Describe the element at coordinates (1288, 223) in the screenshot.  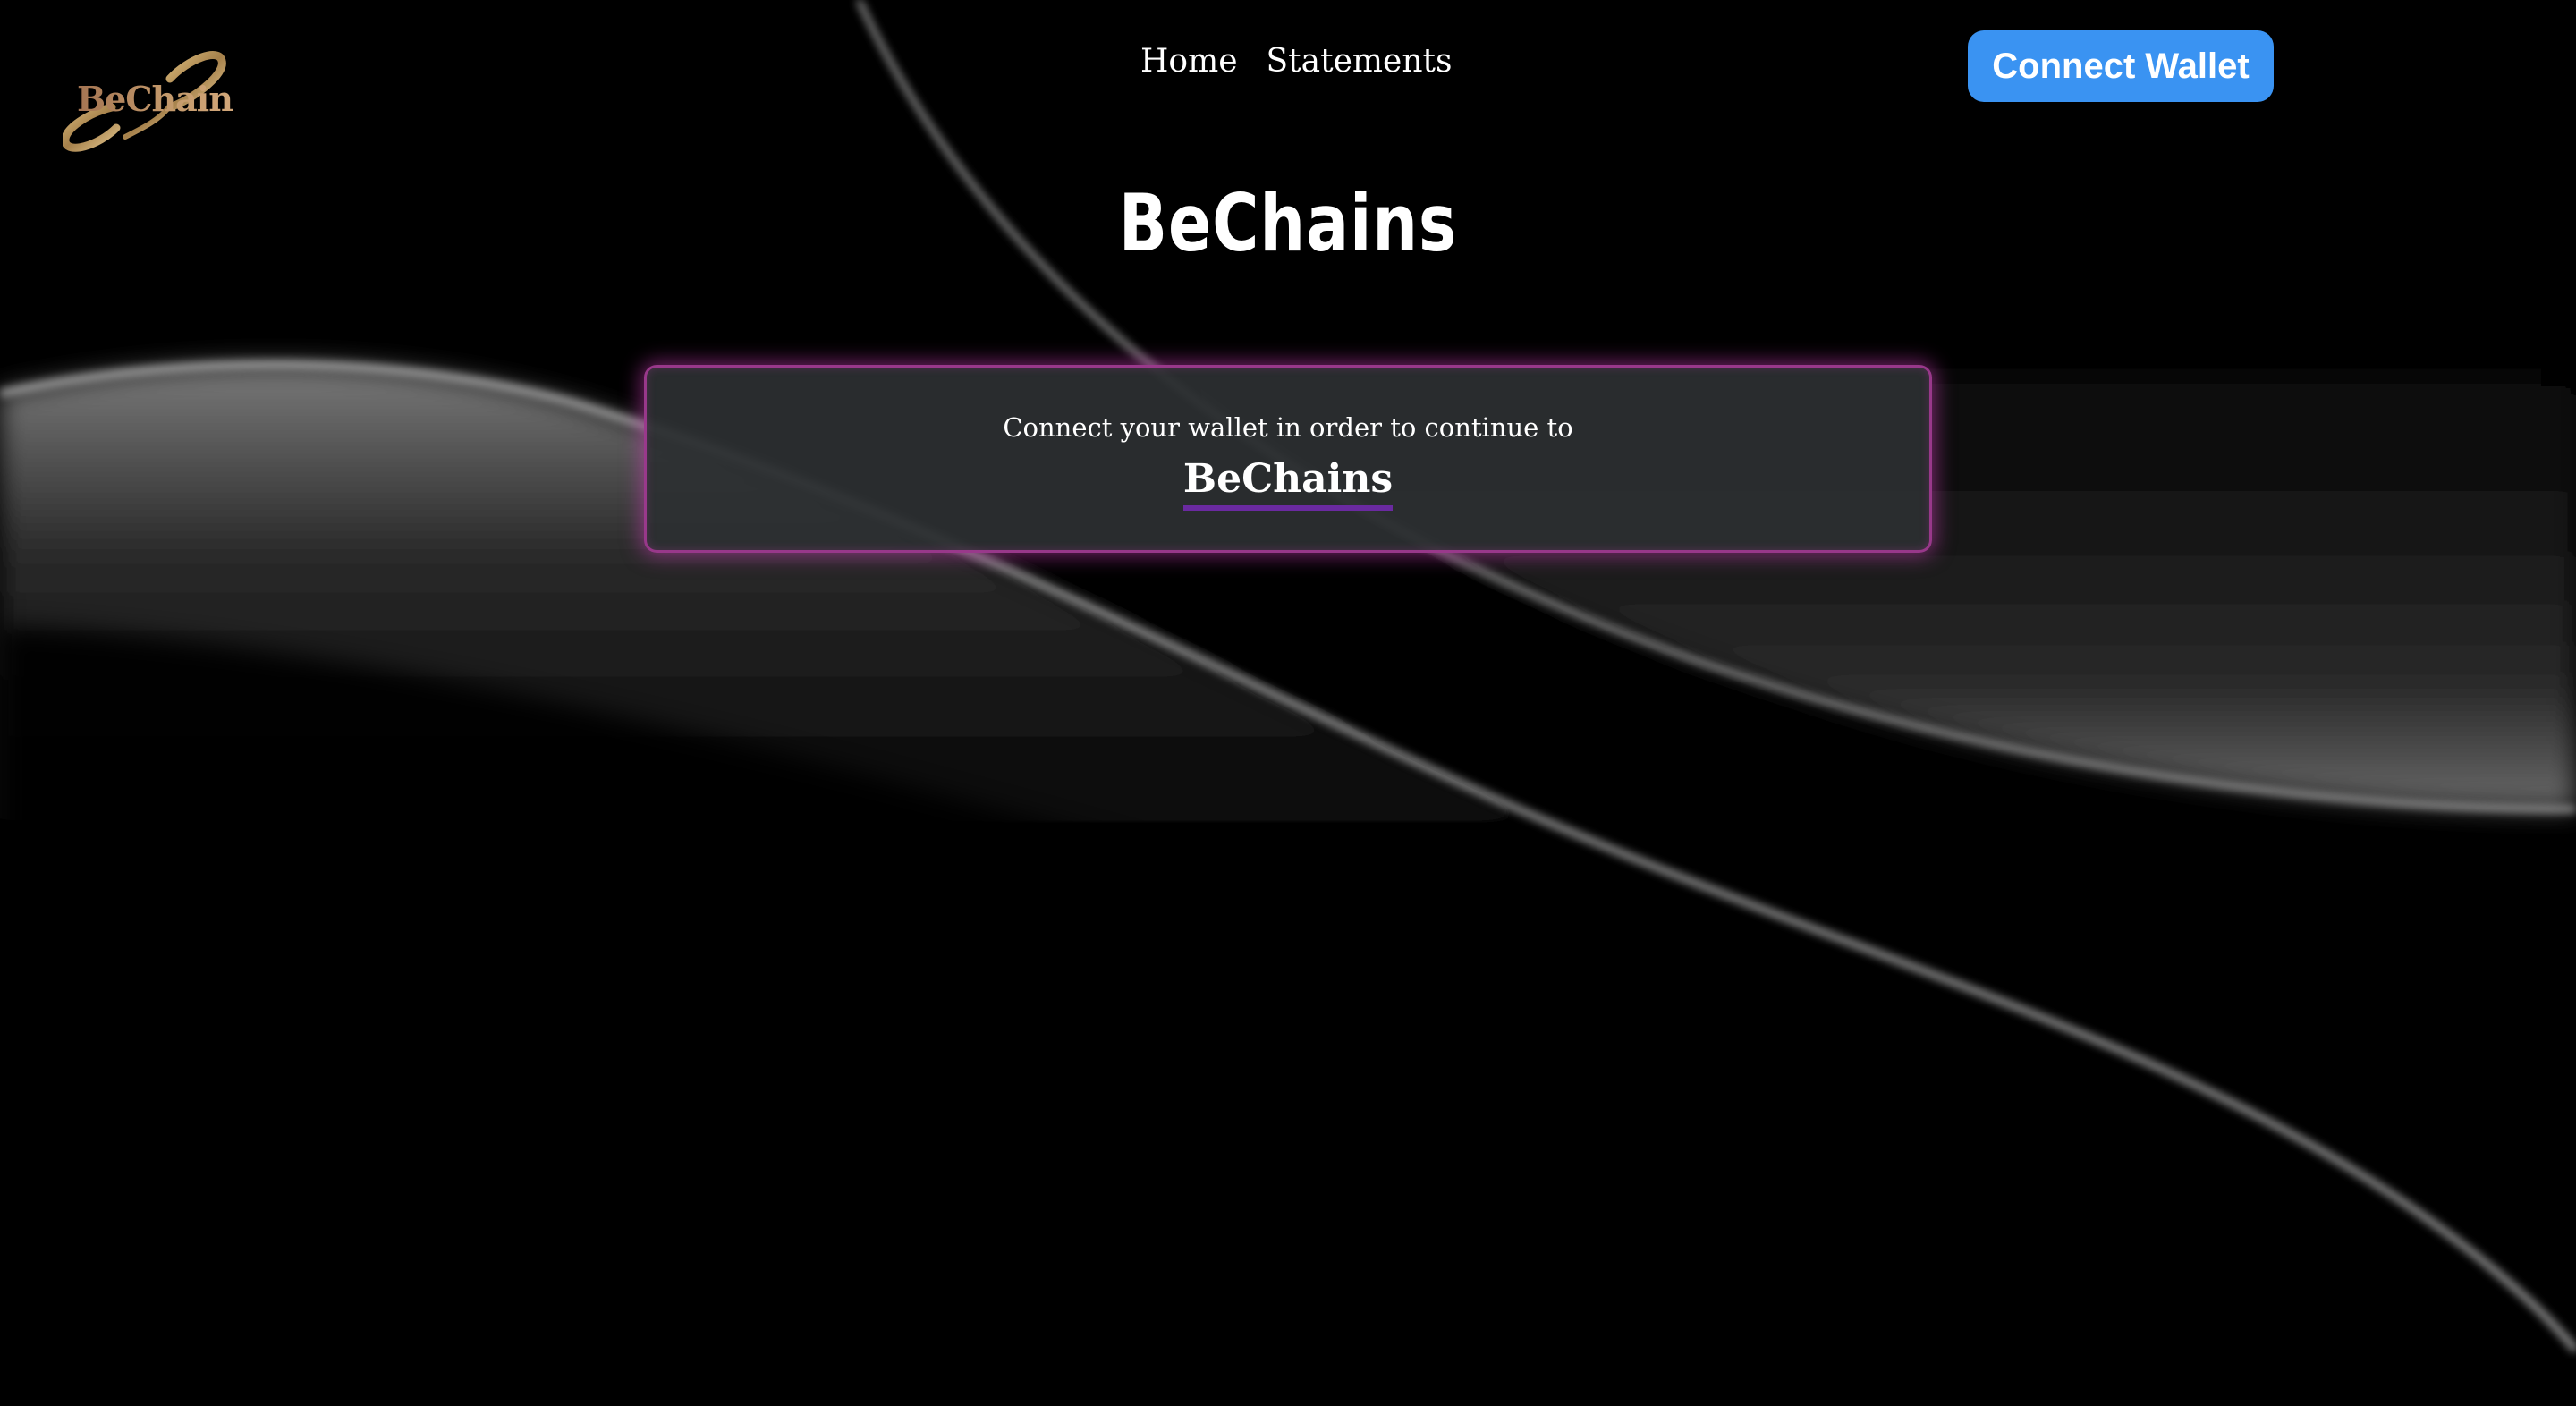
I see `page-title: BeChains` at that location.